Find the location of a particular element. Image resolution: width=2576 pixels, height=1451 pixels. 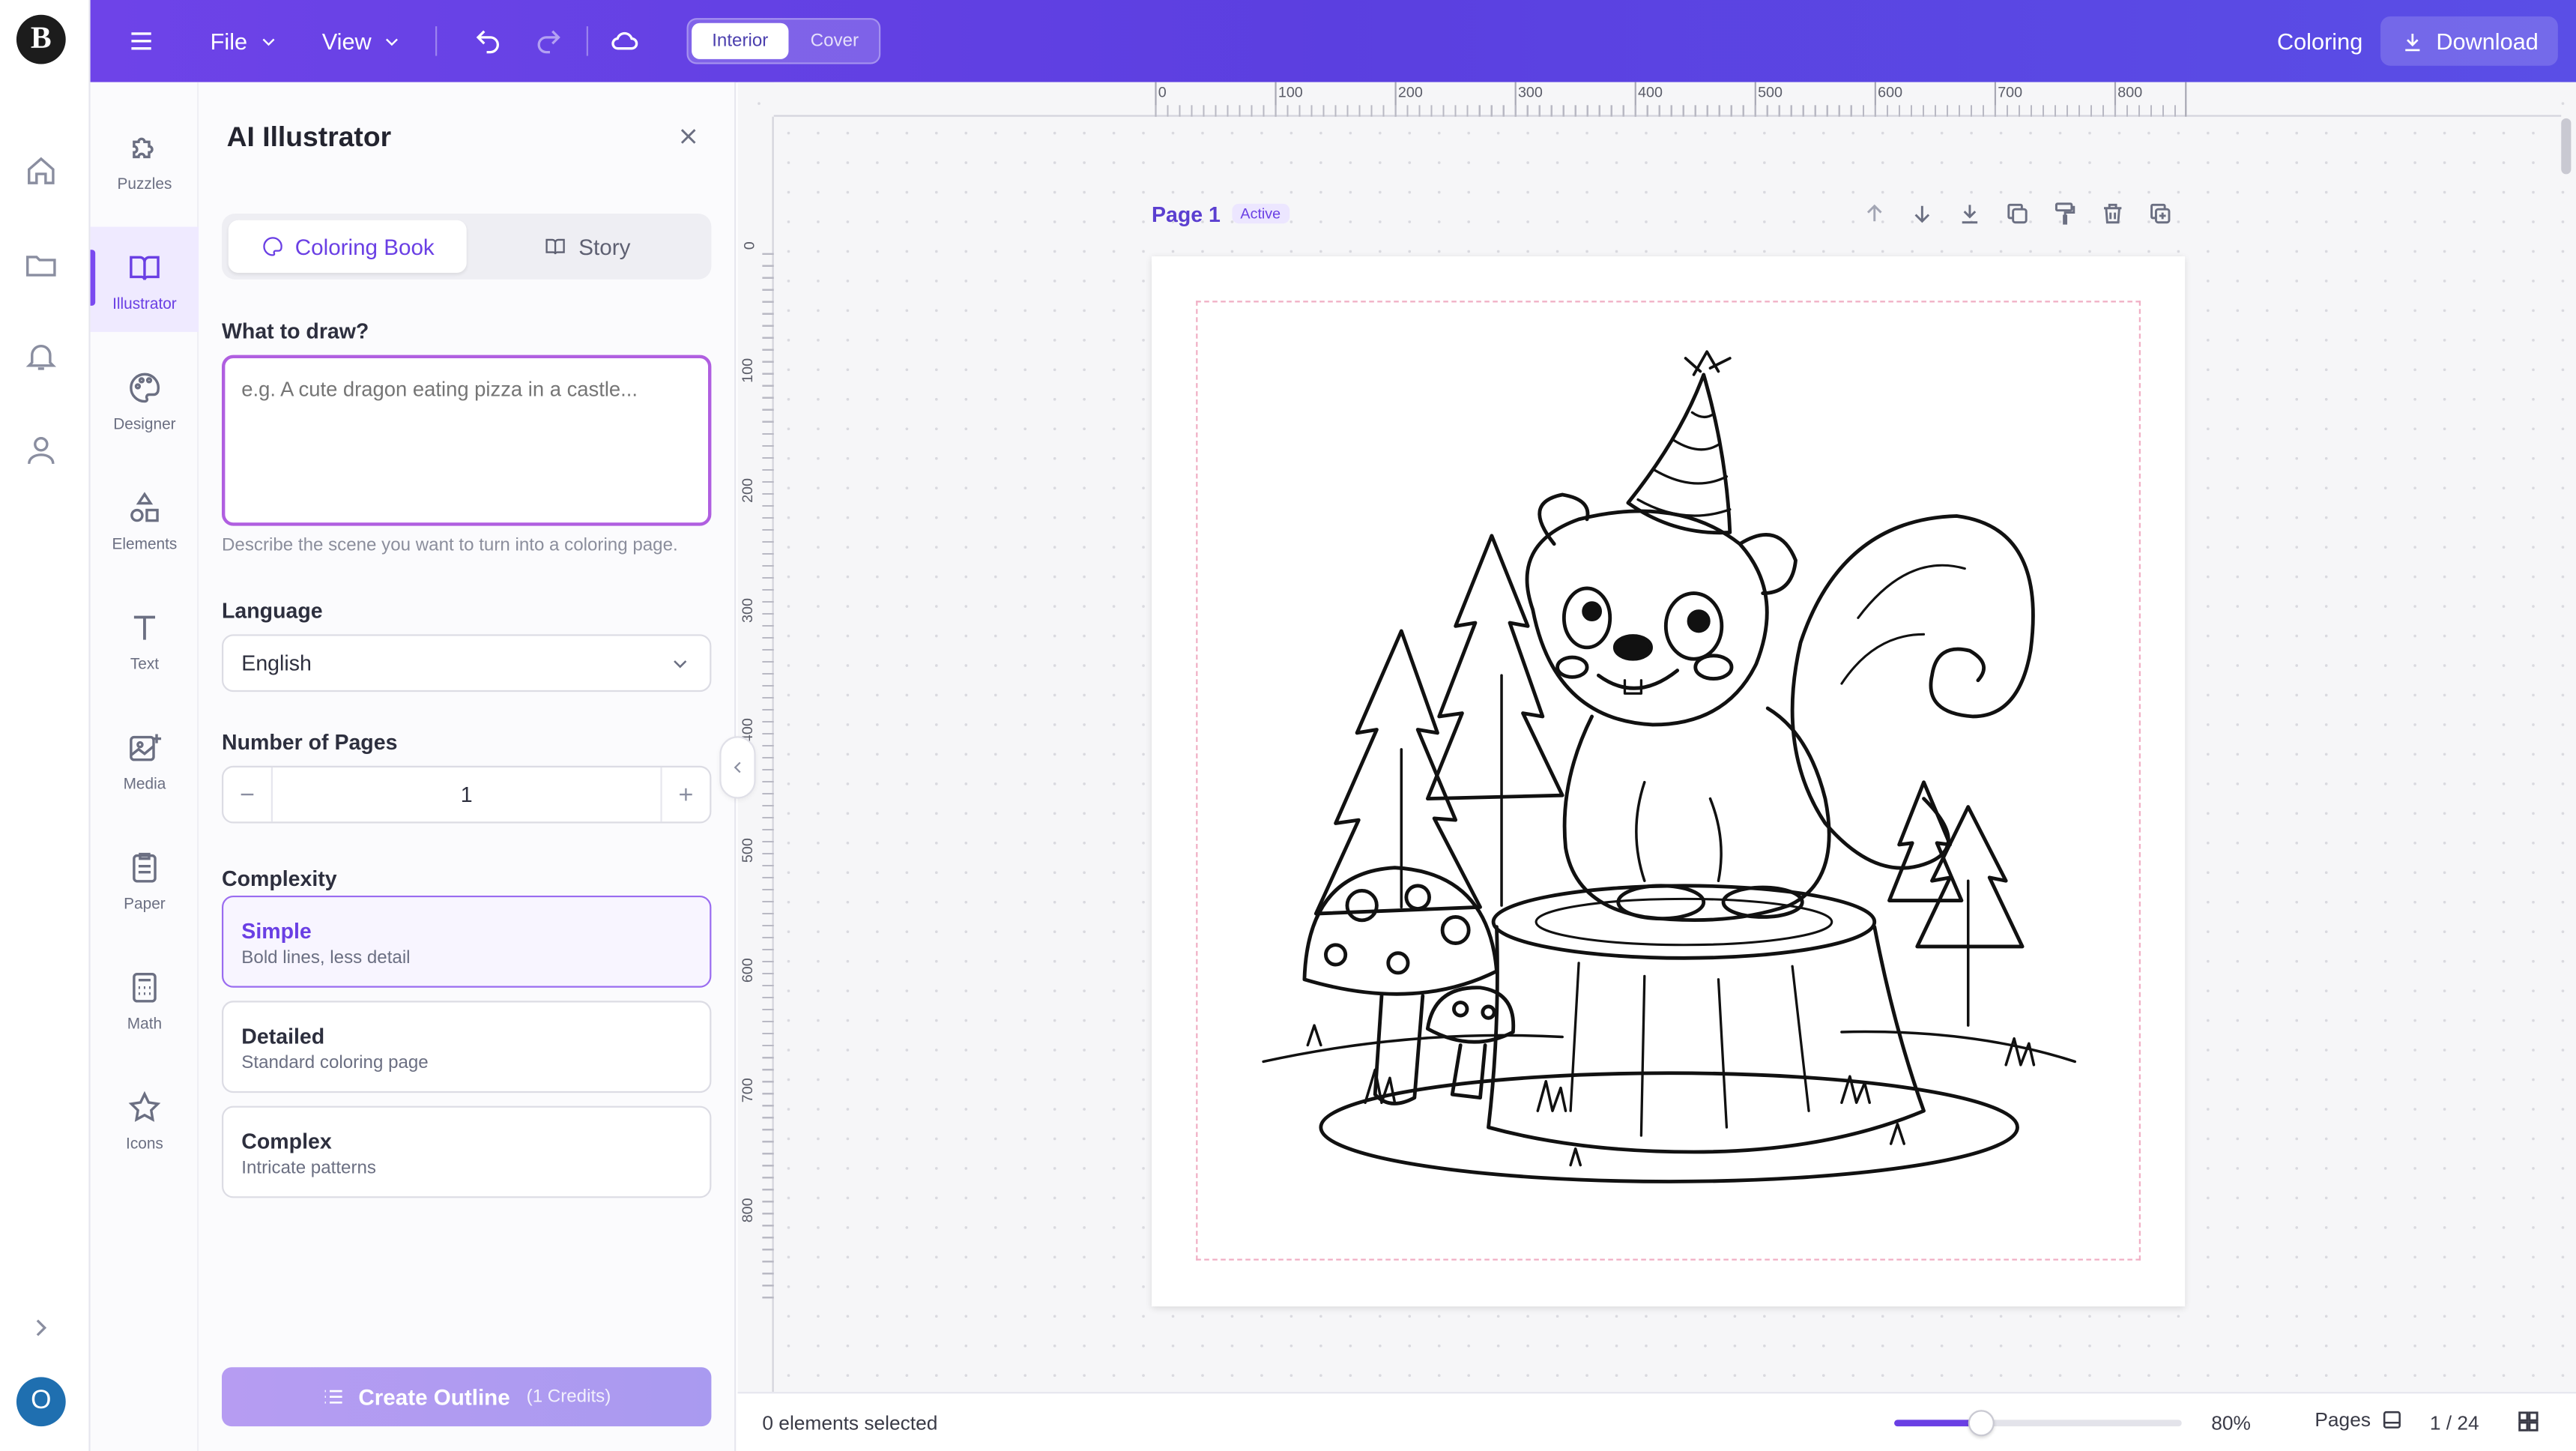

copy-icon is located at coordinates (2017, 213).